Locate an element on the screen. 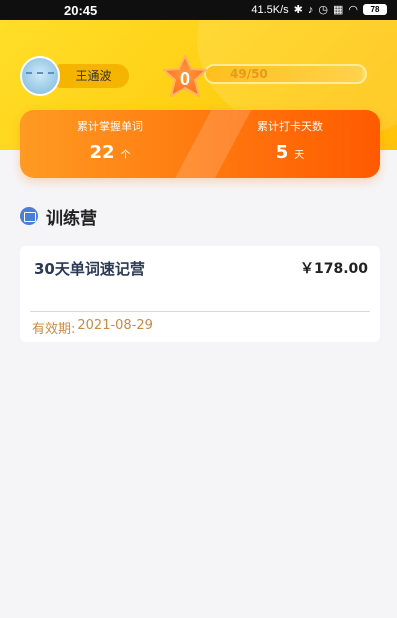 Image resolution: width=397 pixels, height=618 pixels. stat-value: 22 个 is located at coordinates (110, 152).